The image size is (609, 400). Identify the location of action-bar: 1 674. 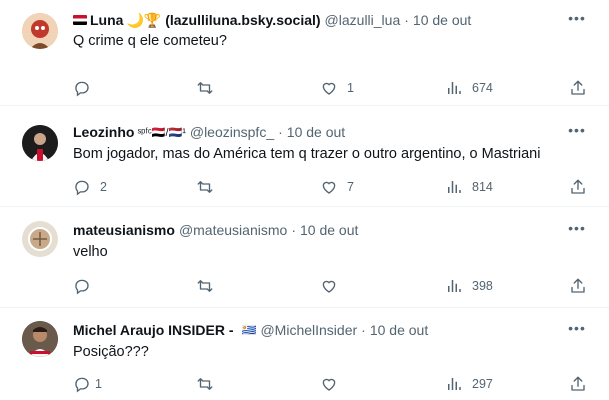
(331, 88).